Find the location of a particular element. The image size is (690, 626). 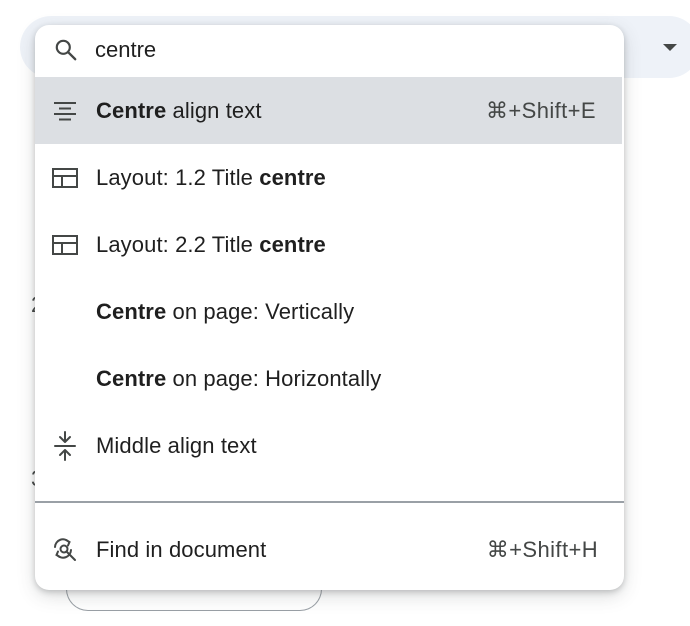

menu-item-layout-1-2-title-centre: Layout: 1.2 Title centre is located at coordinates (329, 177).